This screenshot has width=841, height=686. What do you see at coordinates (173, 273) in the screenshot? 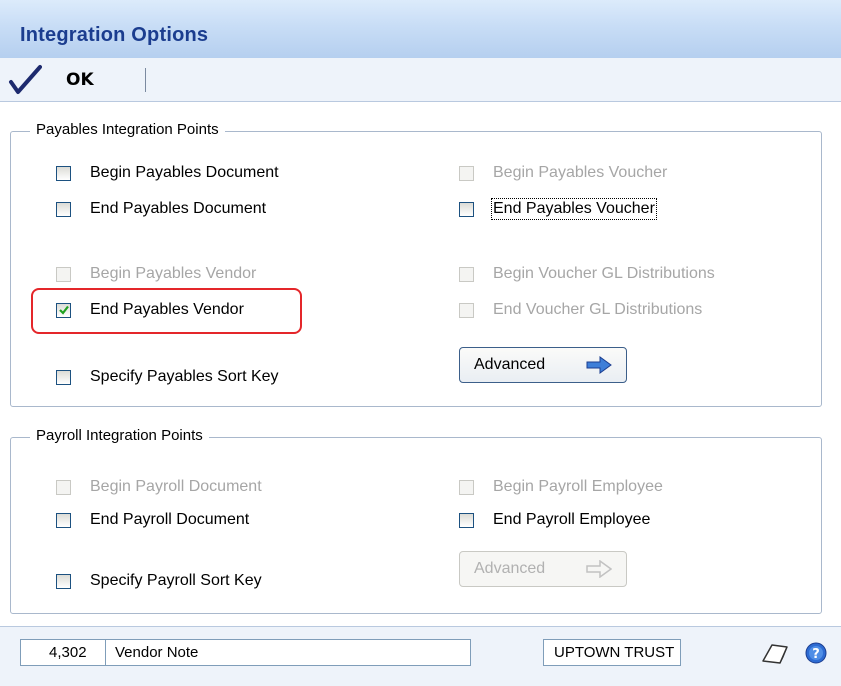
I see `checkbox-label: Begin Payables Vendor` at bounding box center [173, 273].